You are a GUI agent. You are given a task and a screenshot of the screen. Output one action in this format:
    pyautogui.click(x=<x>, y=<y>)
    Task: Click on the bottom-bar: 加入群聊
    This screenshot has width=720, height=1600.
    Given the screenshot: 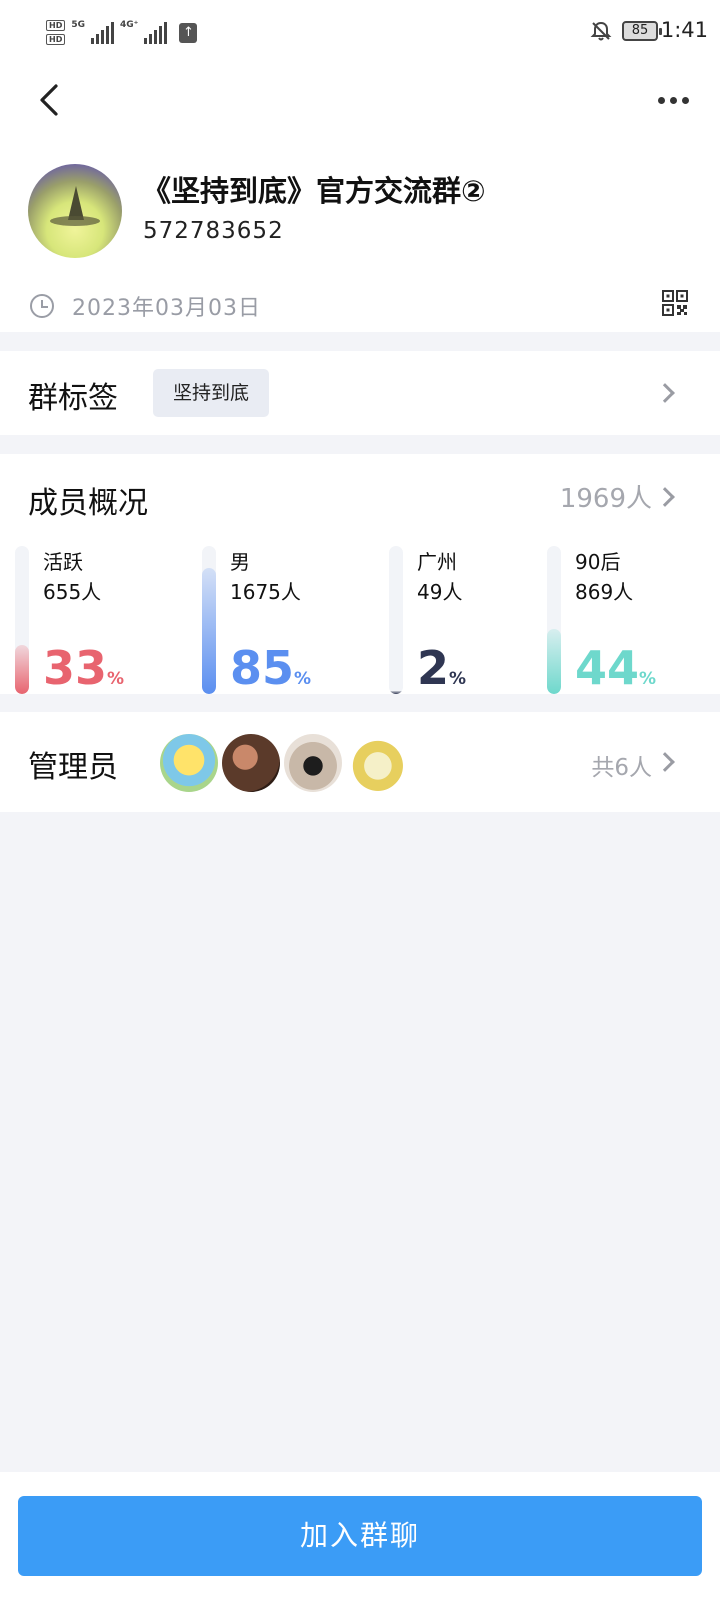 What is the action you would take?
    pyautogui.click(x=360, y=1536)
    